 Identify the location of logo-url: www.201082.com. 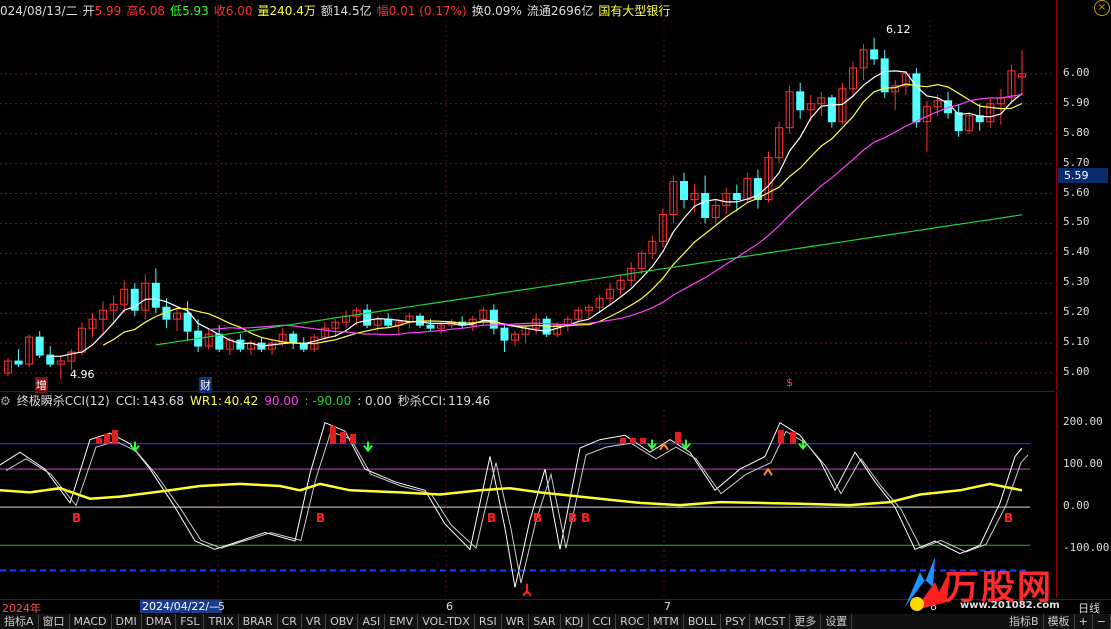
(1010, 605).